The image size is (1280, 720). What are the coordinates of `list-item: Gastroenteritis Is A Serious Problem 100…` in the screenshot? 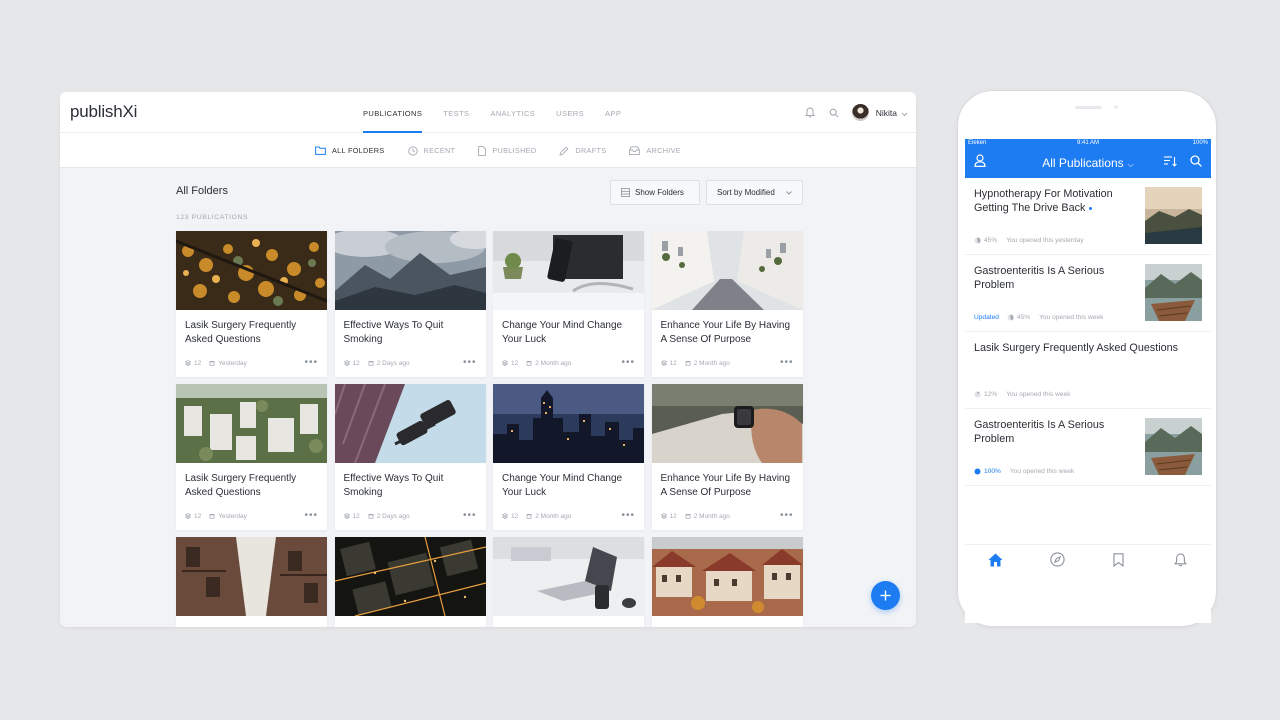 It's located at (1088, 447).